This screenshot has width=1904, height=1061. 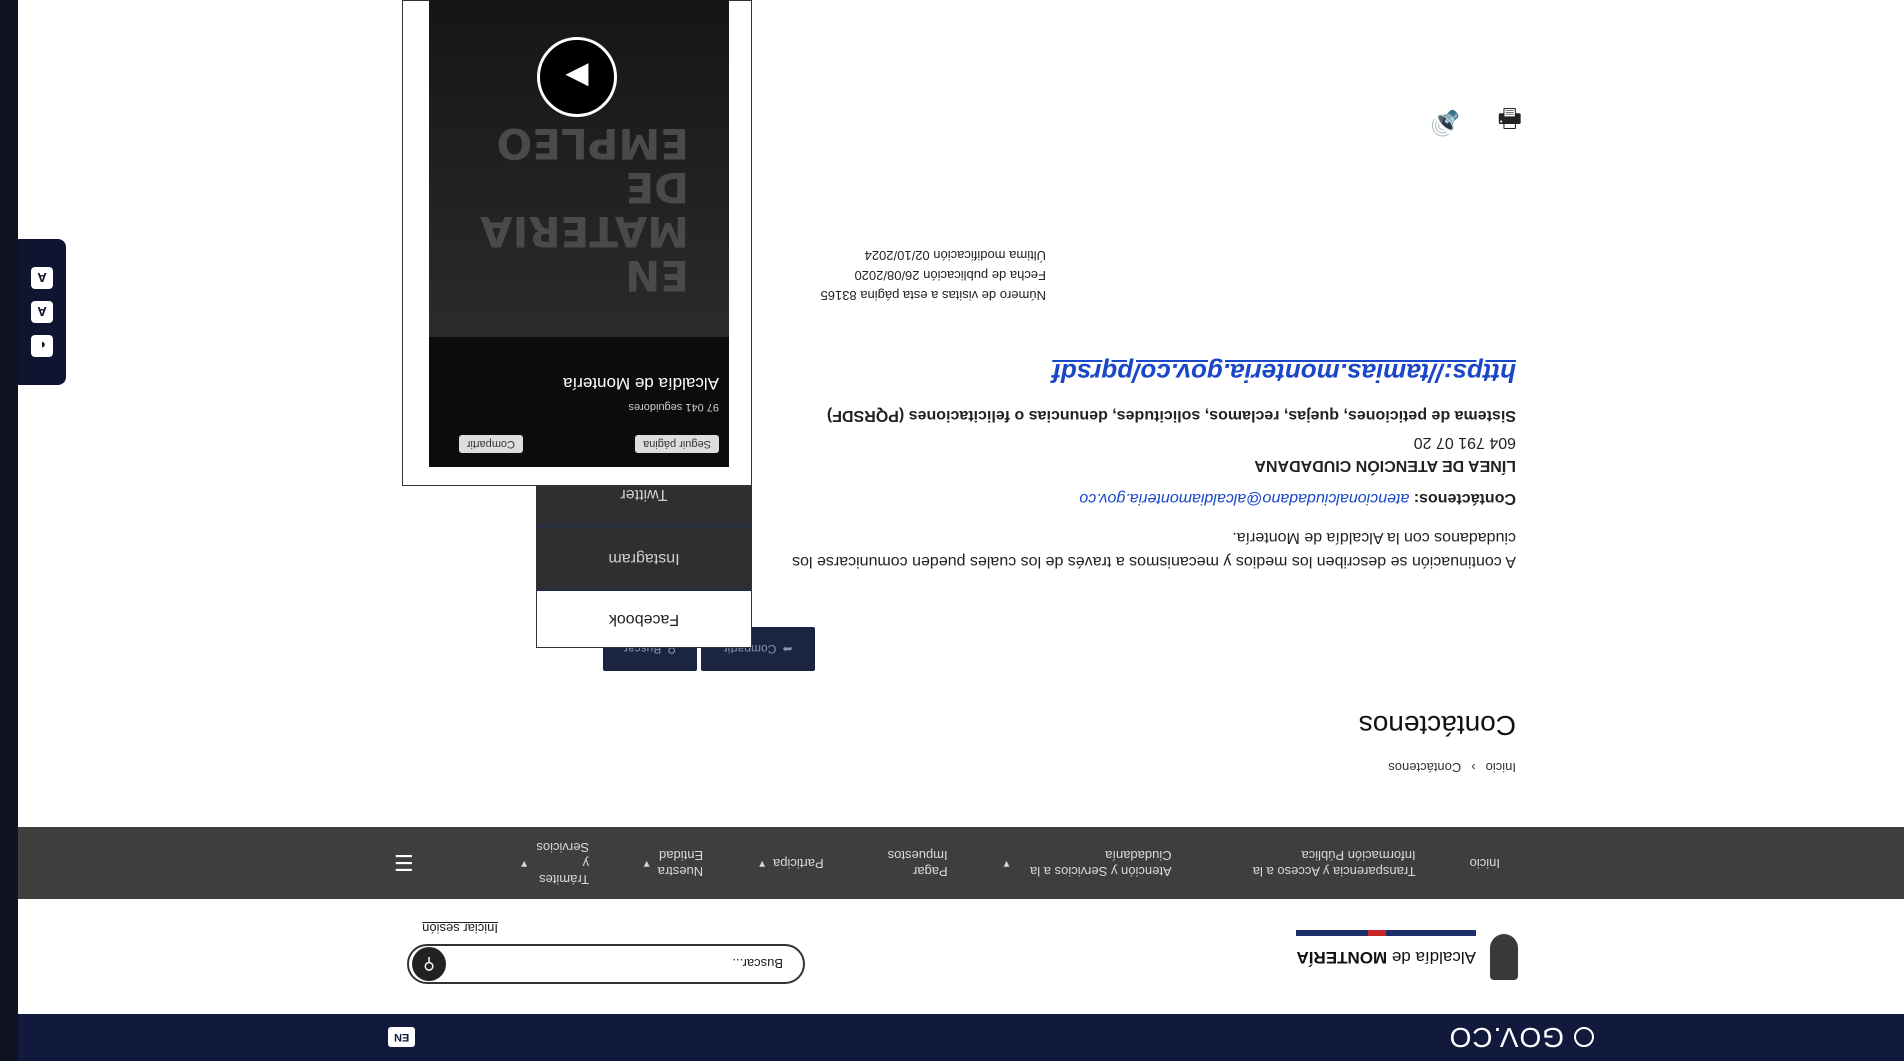 What do you see at coordinates (1386, 933) in the screenshot?
I see `brand-stripe` at bounding box center [1386, 933].